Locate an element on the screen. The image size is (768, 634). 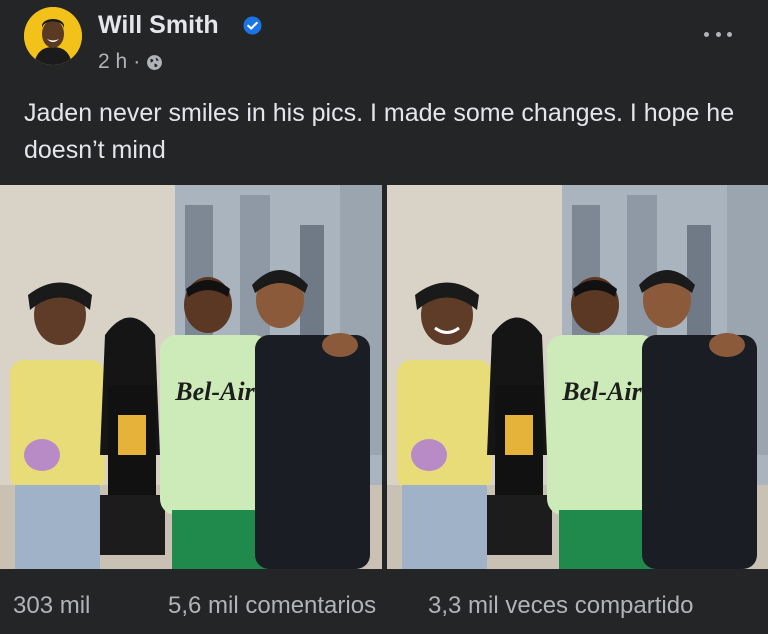
shares-count: 3,3 mil veces compartido is located at coordinates (560, 606).